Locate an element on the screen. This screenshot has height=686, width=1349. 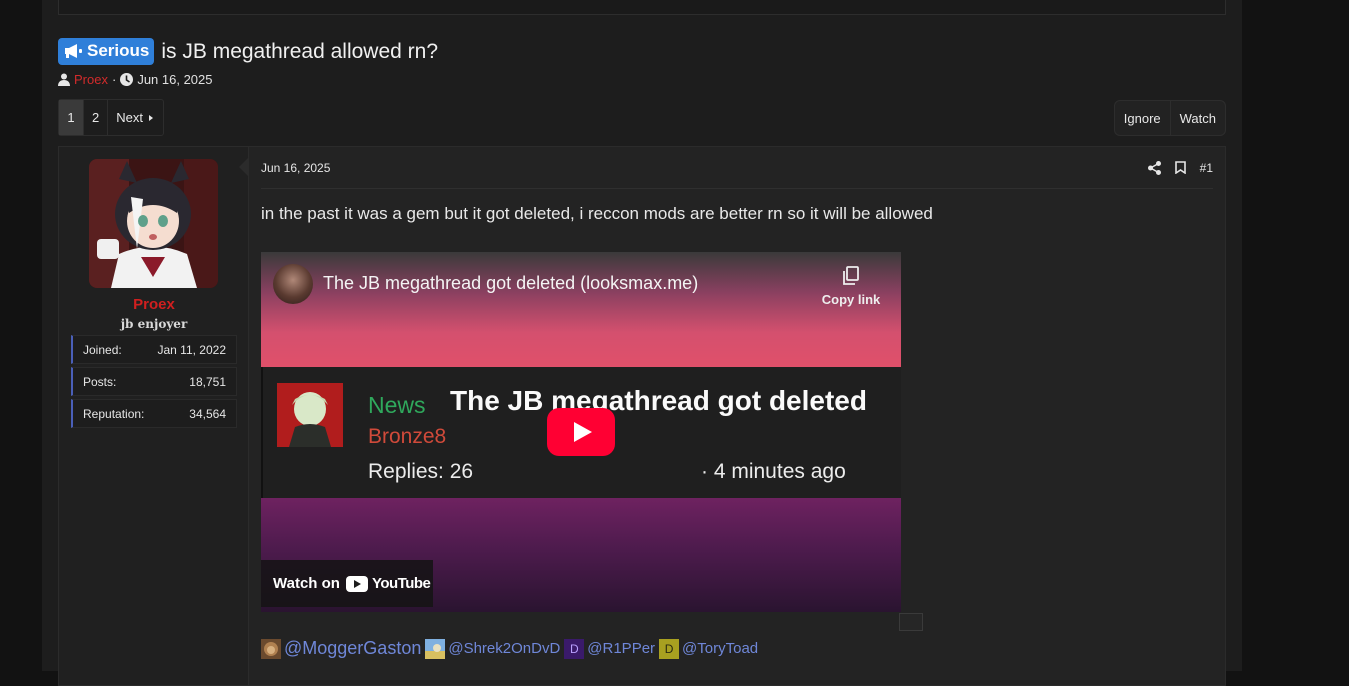
stat-label: Posts: is located at coordinates (100, 381).